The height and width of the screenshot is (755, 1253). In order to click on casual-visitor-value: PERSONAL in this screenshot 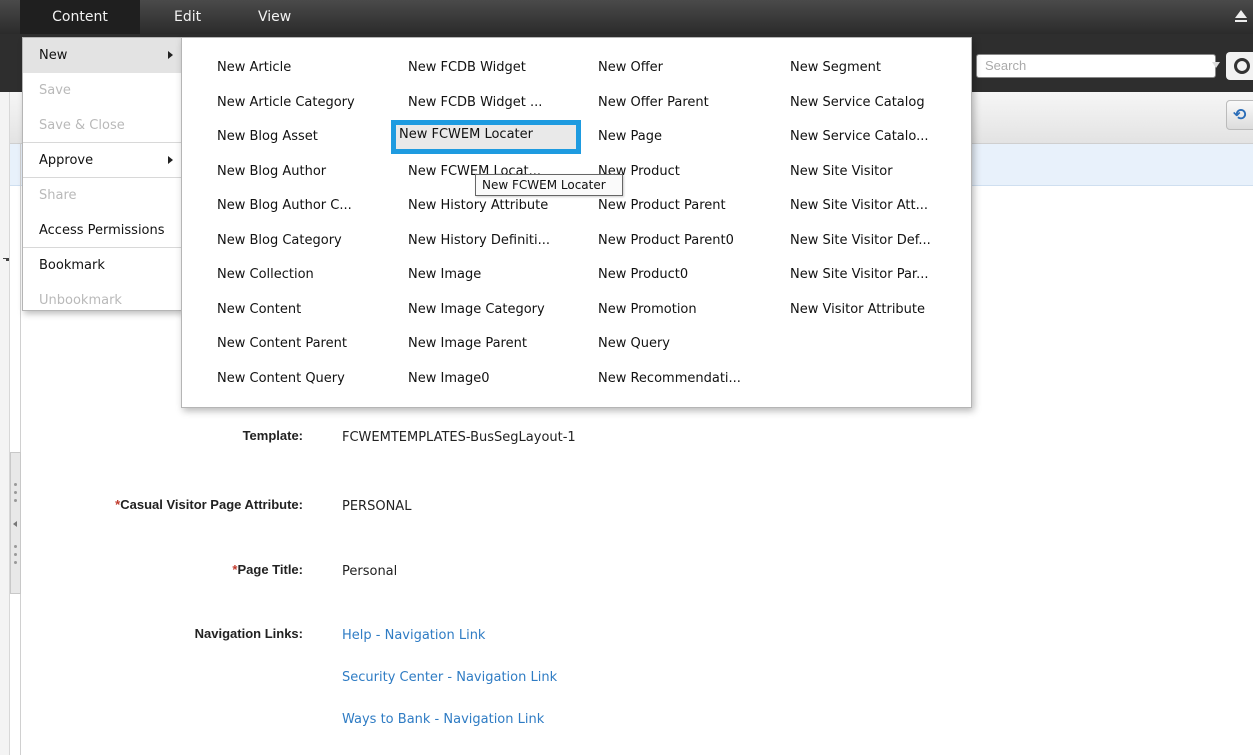, I will do `click(377, 506)`.